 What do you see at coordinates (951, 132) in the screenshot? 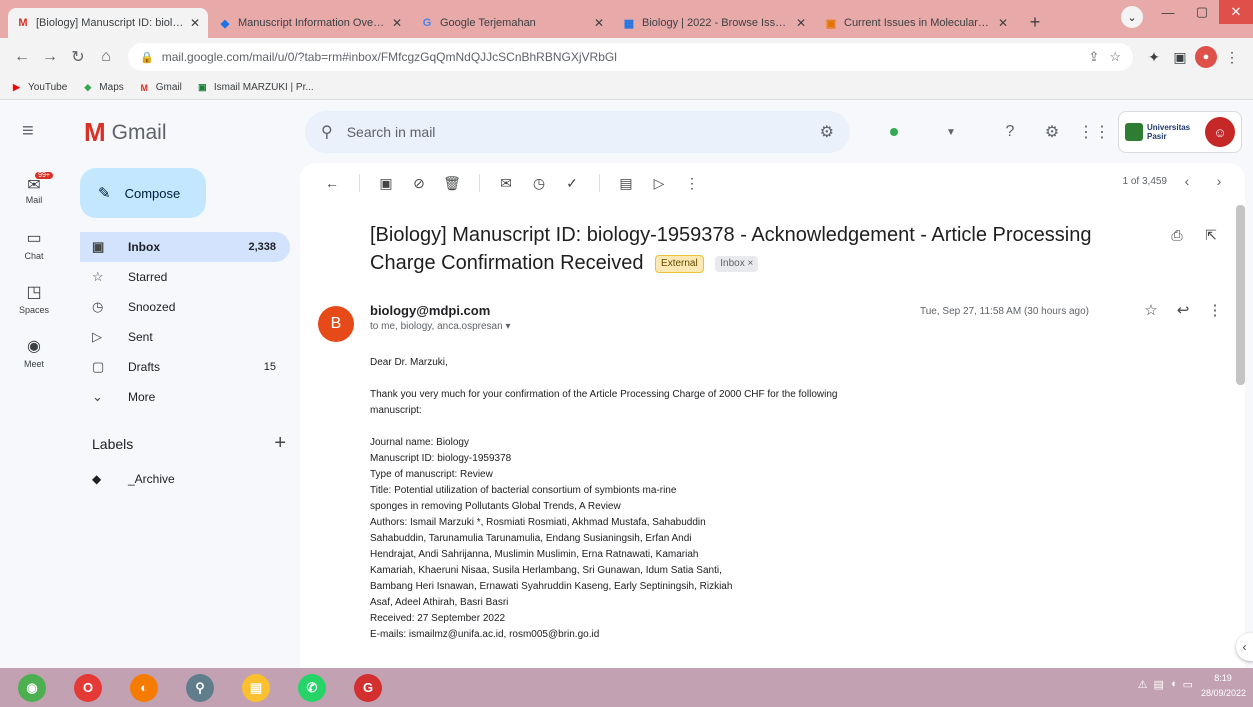
I see `chevron-down-icon: ▼` at bounding box center [951, 132].